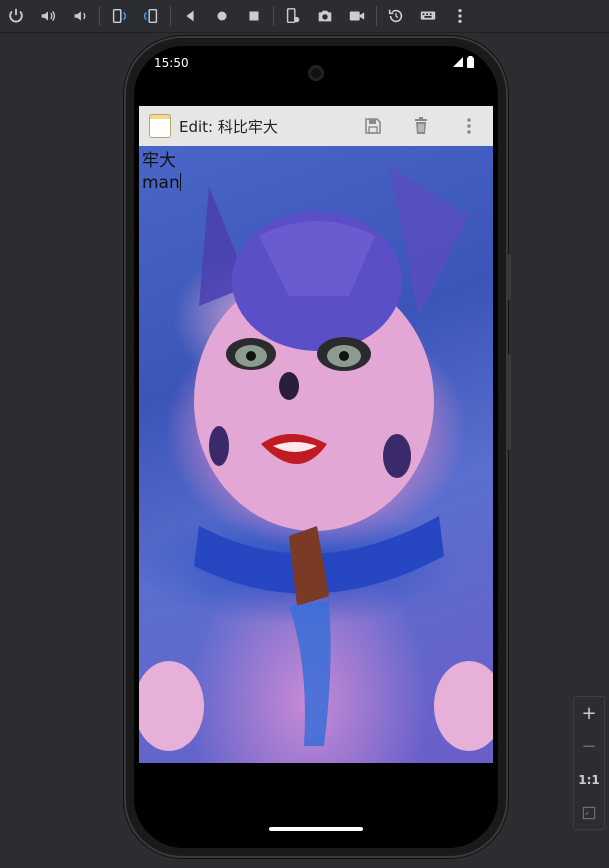 Image resolution: width=609 pixels, height=868 pixels. Describe the element at coordinates (589, 812) in the screenshot. I see `fit-screen-icon` at that location.